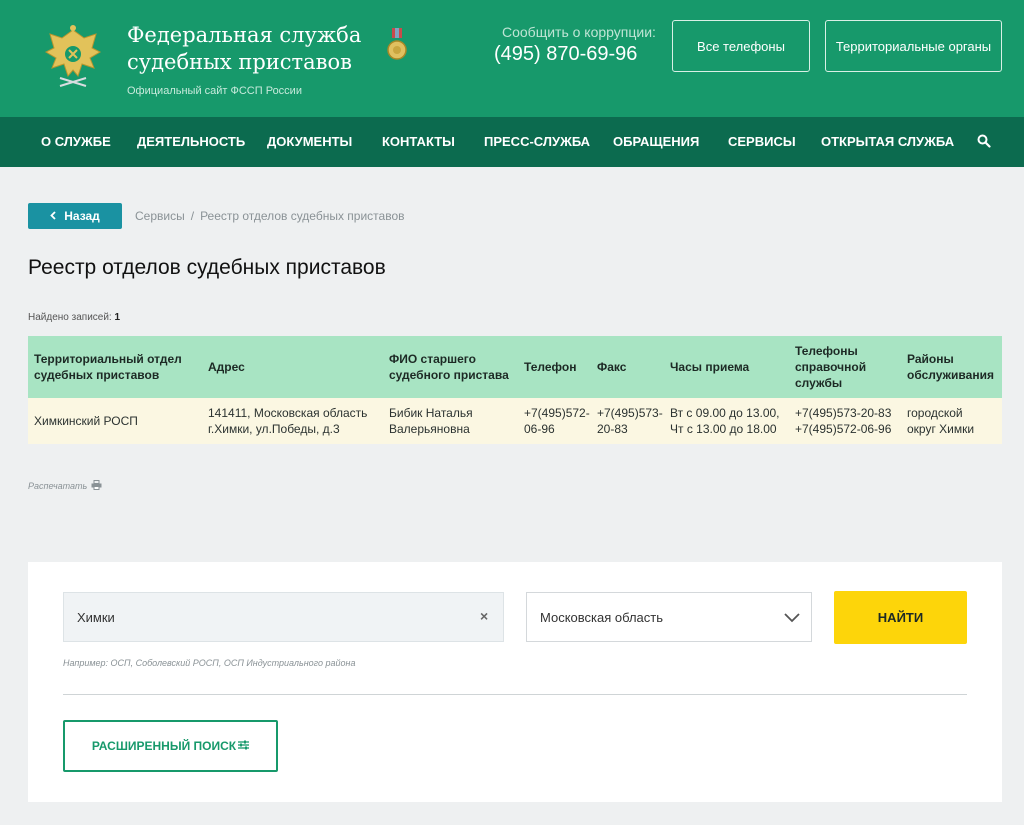  What do you see at coordinates (82, 216) in the screenshot?
I see `back-label: Назад` at bounding box center [82, 216].